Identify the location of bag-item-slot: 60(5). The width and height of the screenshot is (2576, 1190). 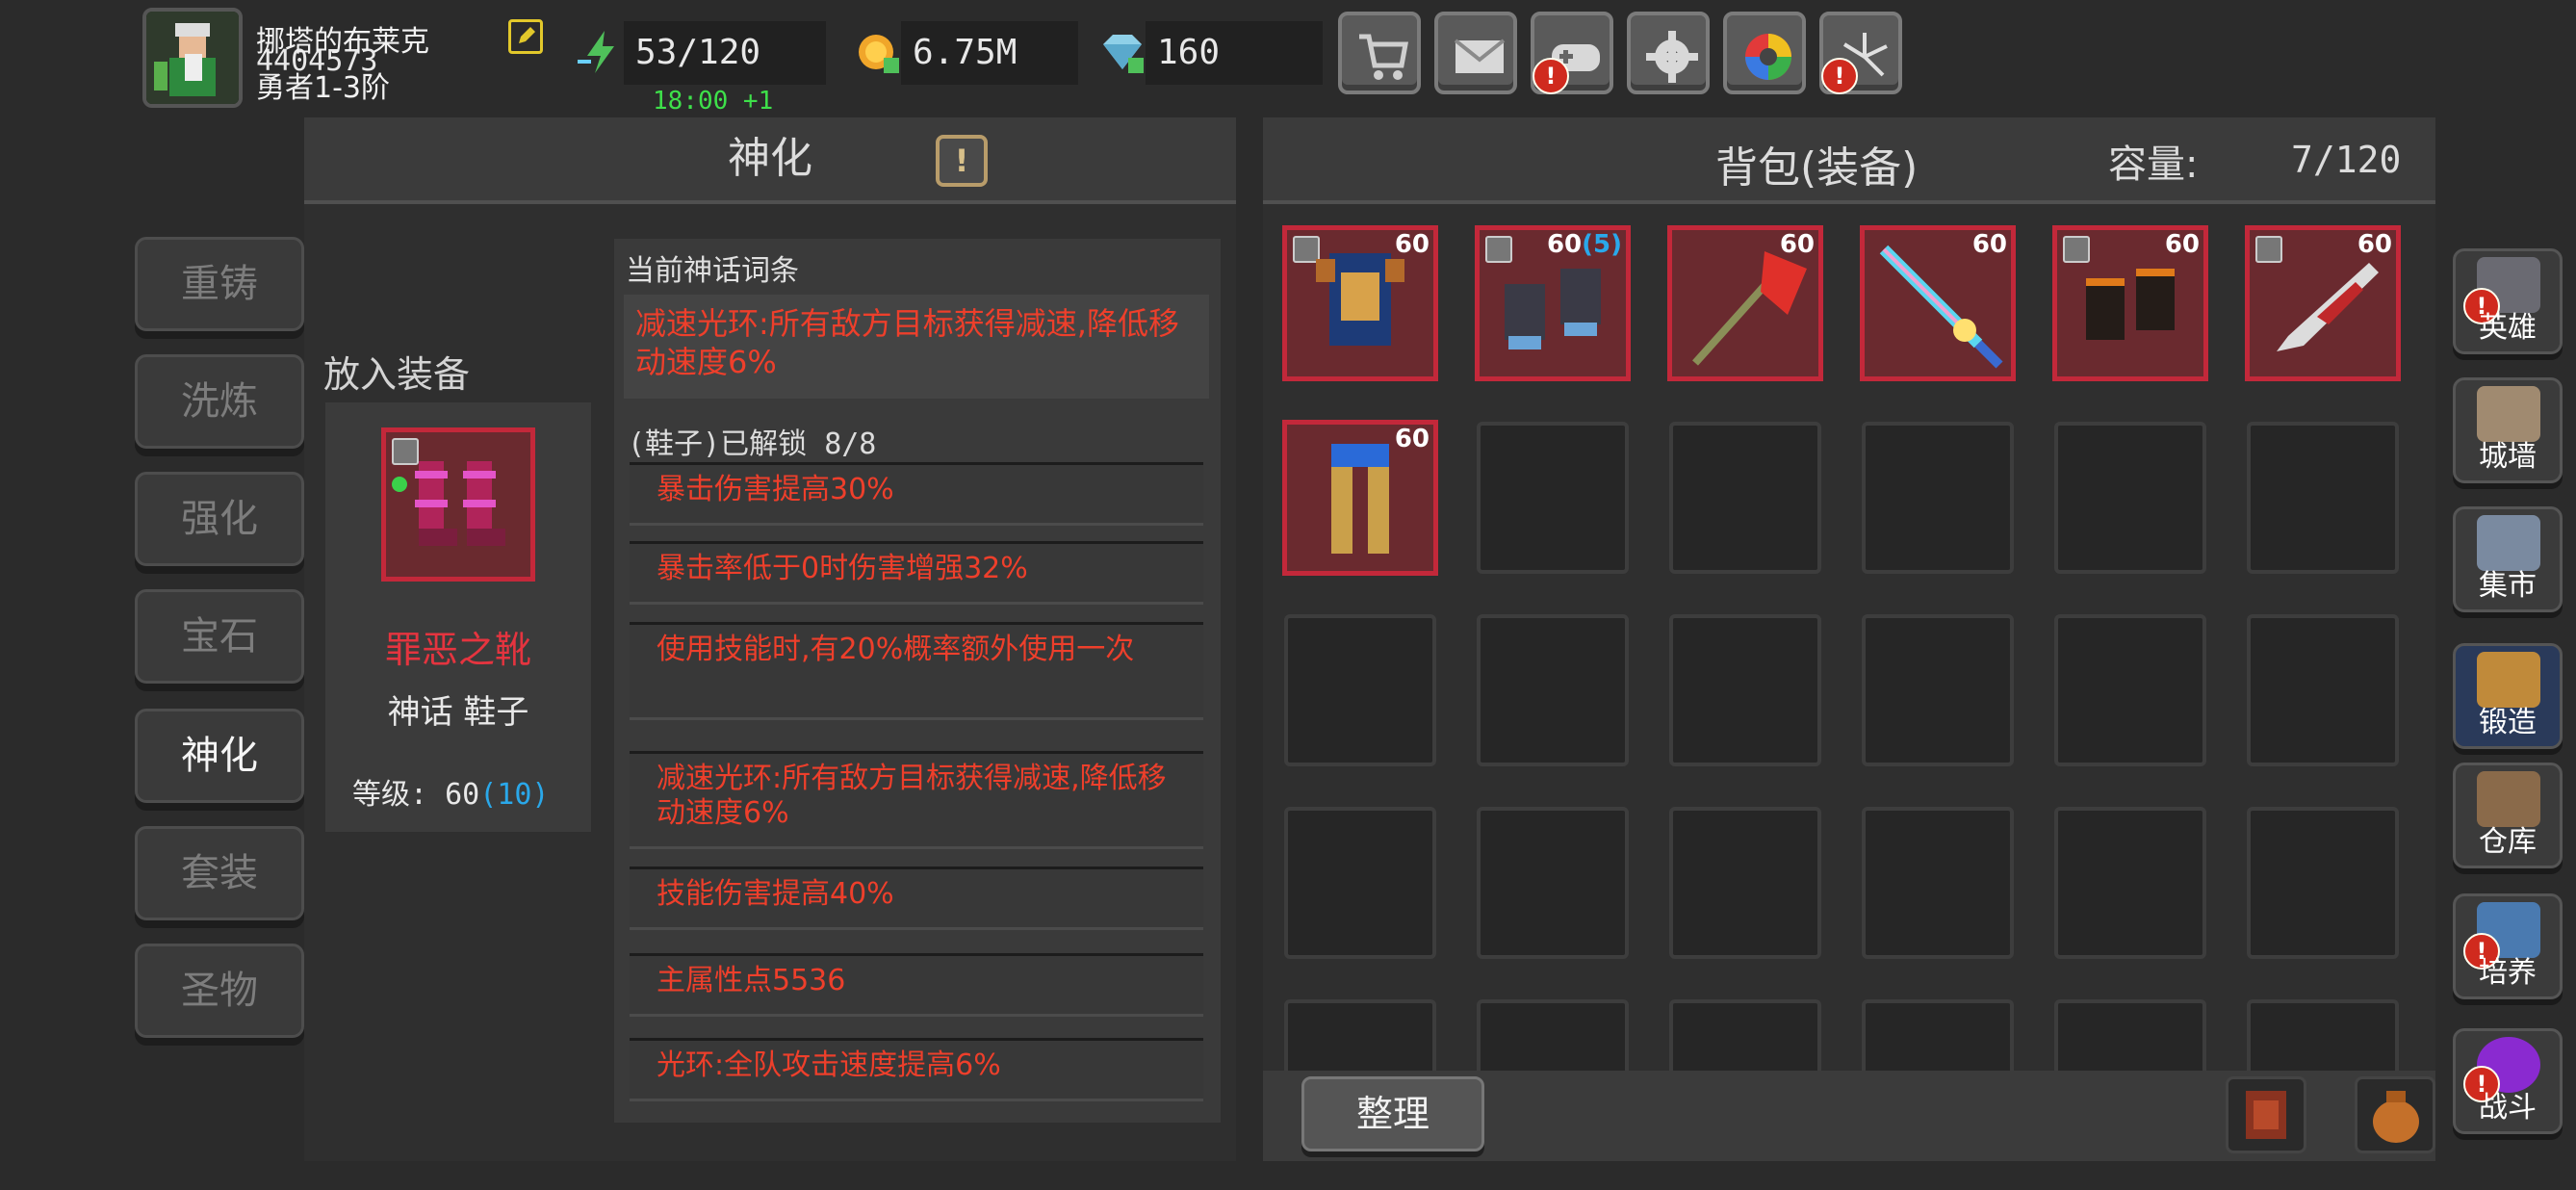
(1553, 303).